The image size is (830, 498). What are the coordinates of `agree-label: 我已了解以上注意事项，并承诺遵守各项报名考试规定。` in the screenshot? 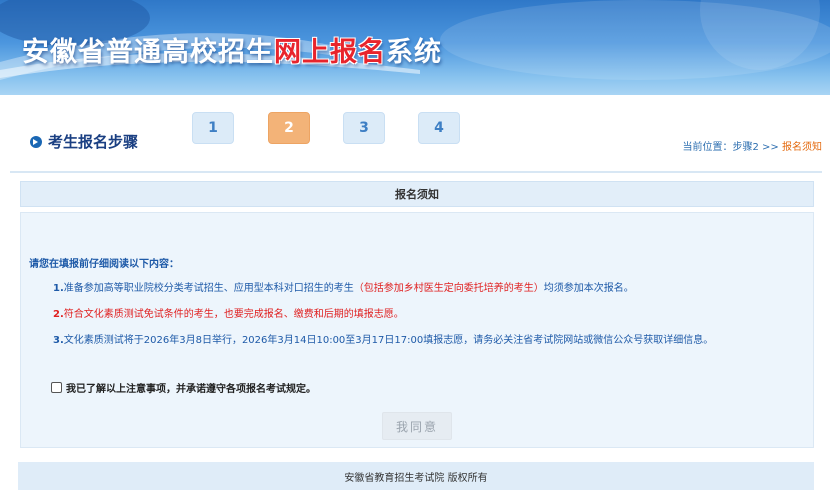 It's located at (191, 387).